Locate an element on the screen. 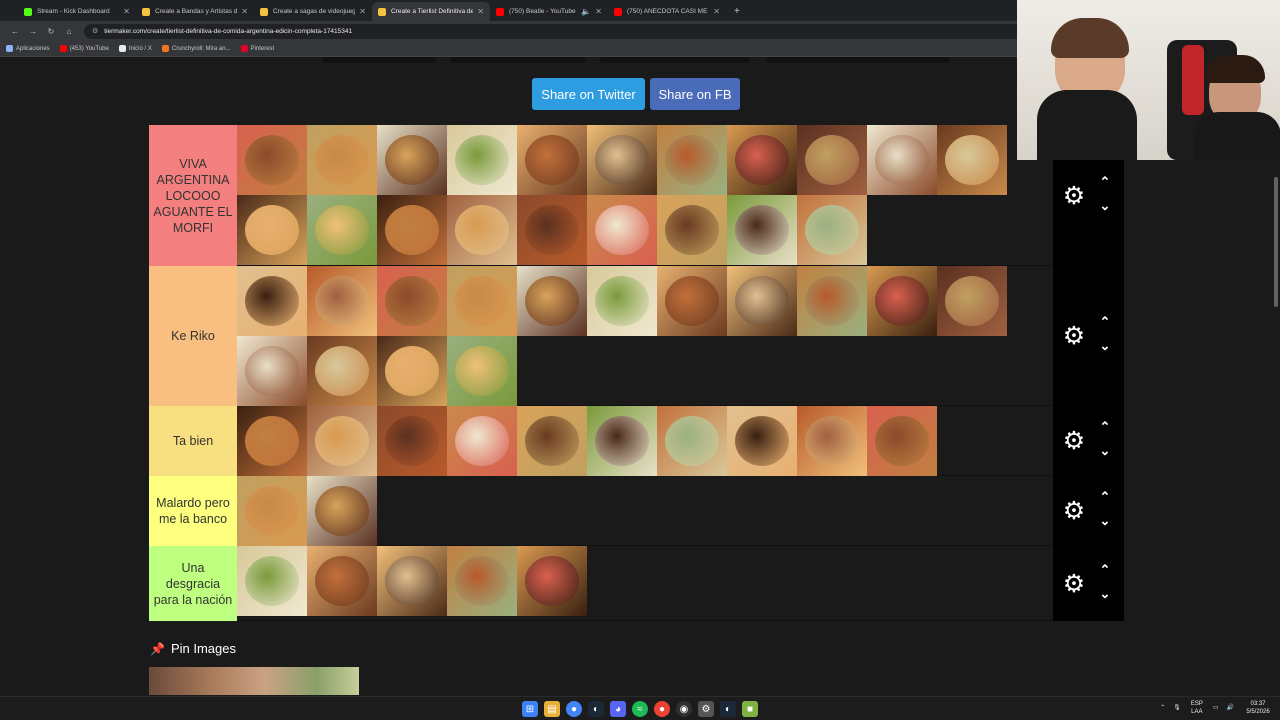  page-scrollbar is located at coordinates (1276, 242).